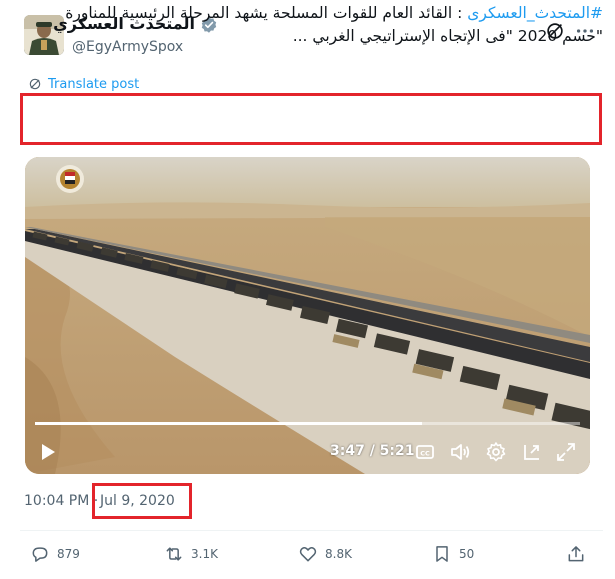 This screenshot has width=615, height=579. I want to click on closed-captions-icon: CC, so click(425, 452).